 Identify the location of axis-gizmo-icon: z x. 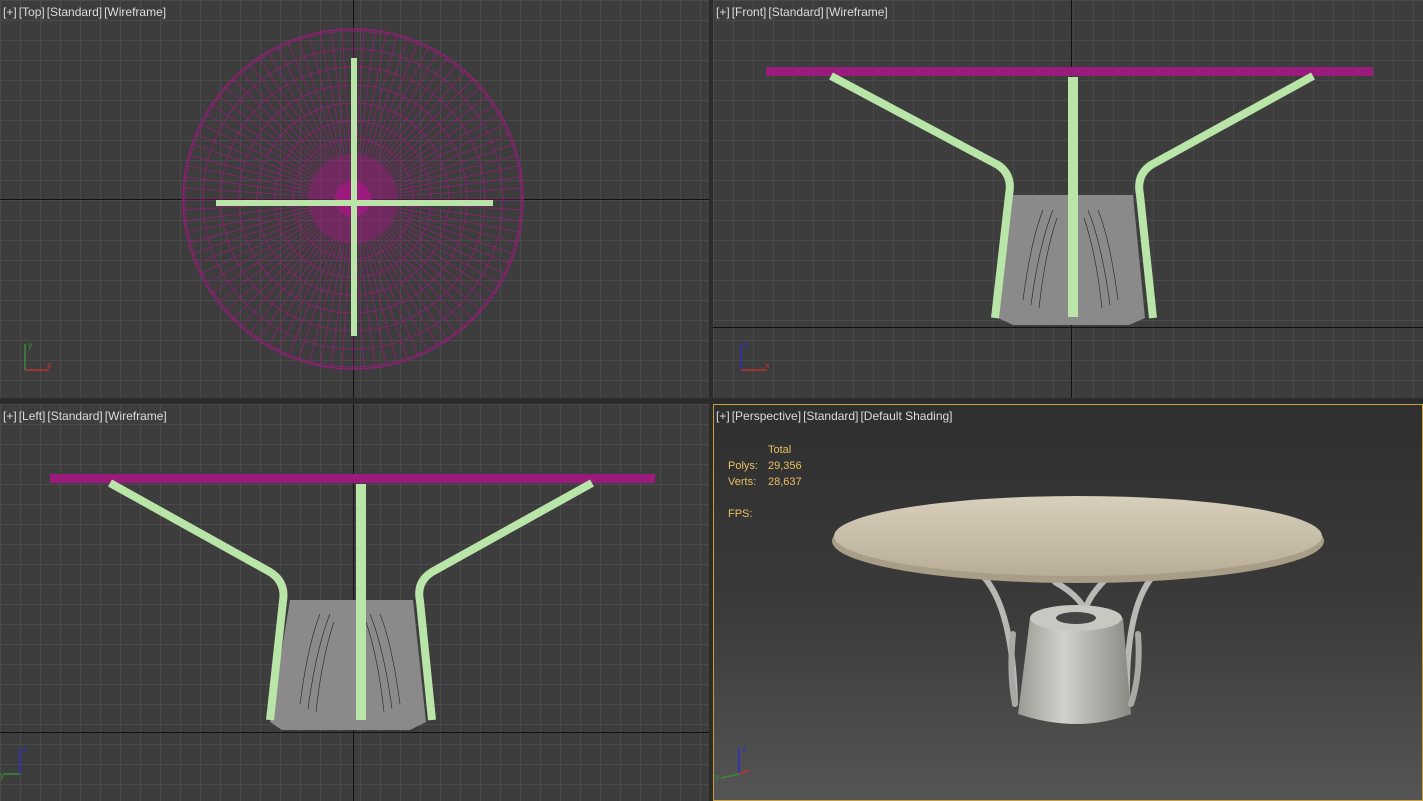
(755, 355).